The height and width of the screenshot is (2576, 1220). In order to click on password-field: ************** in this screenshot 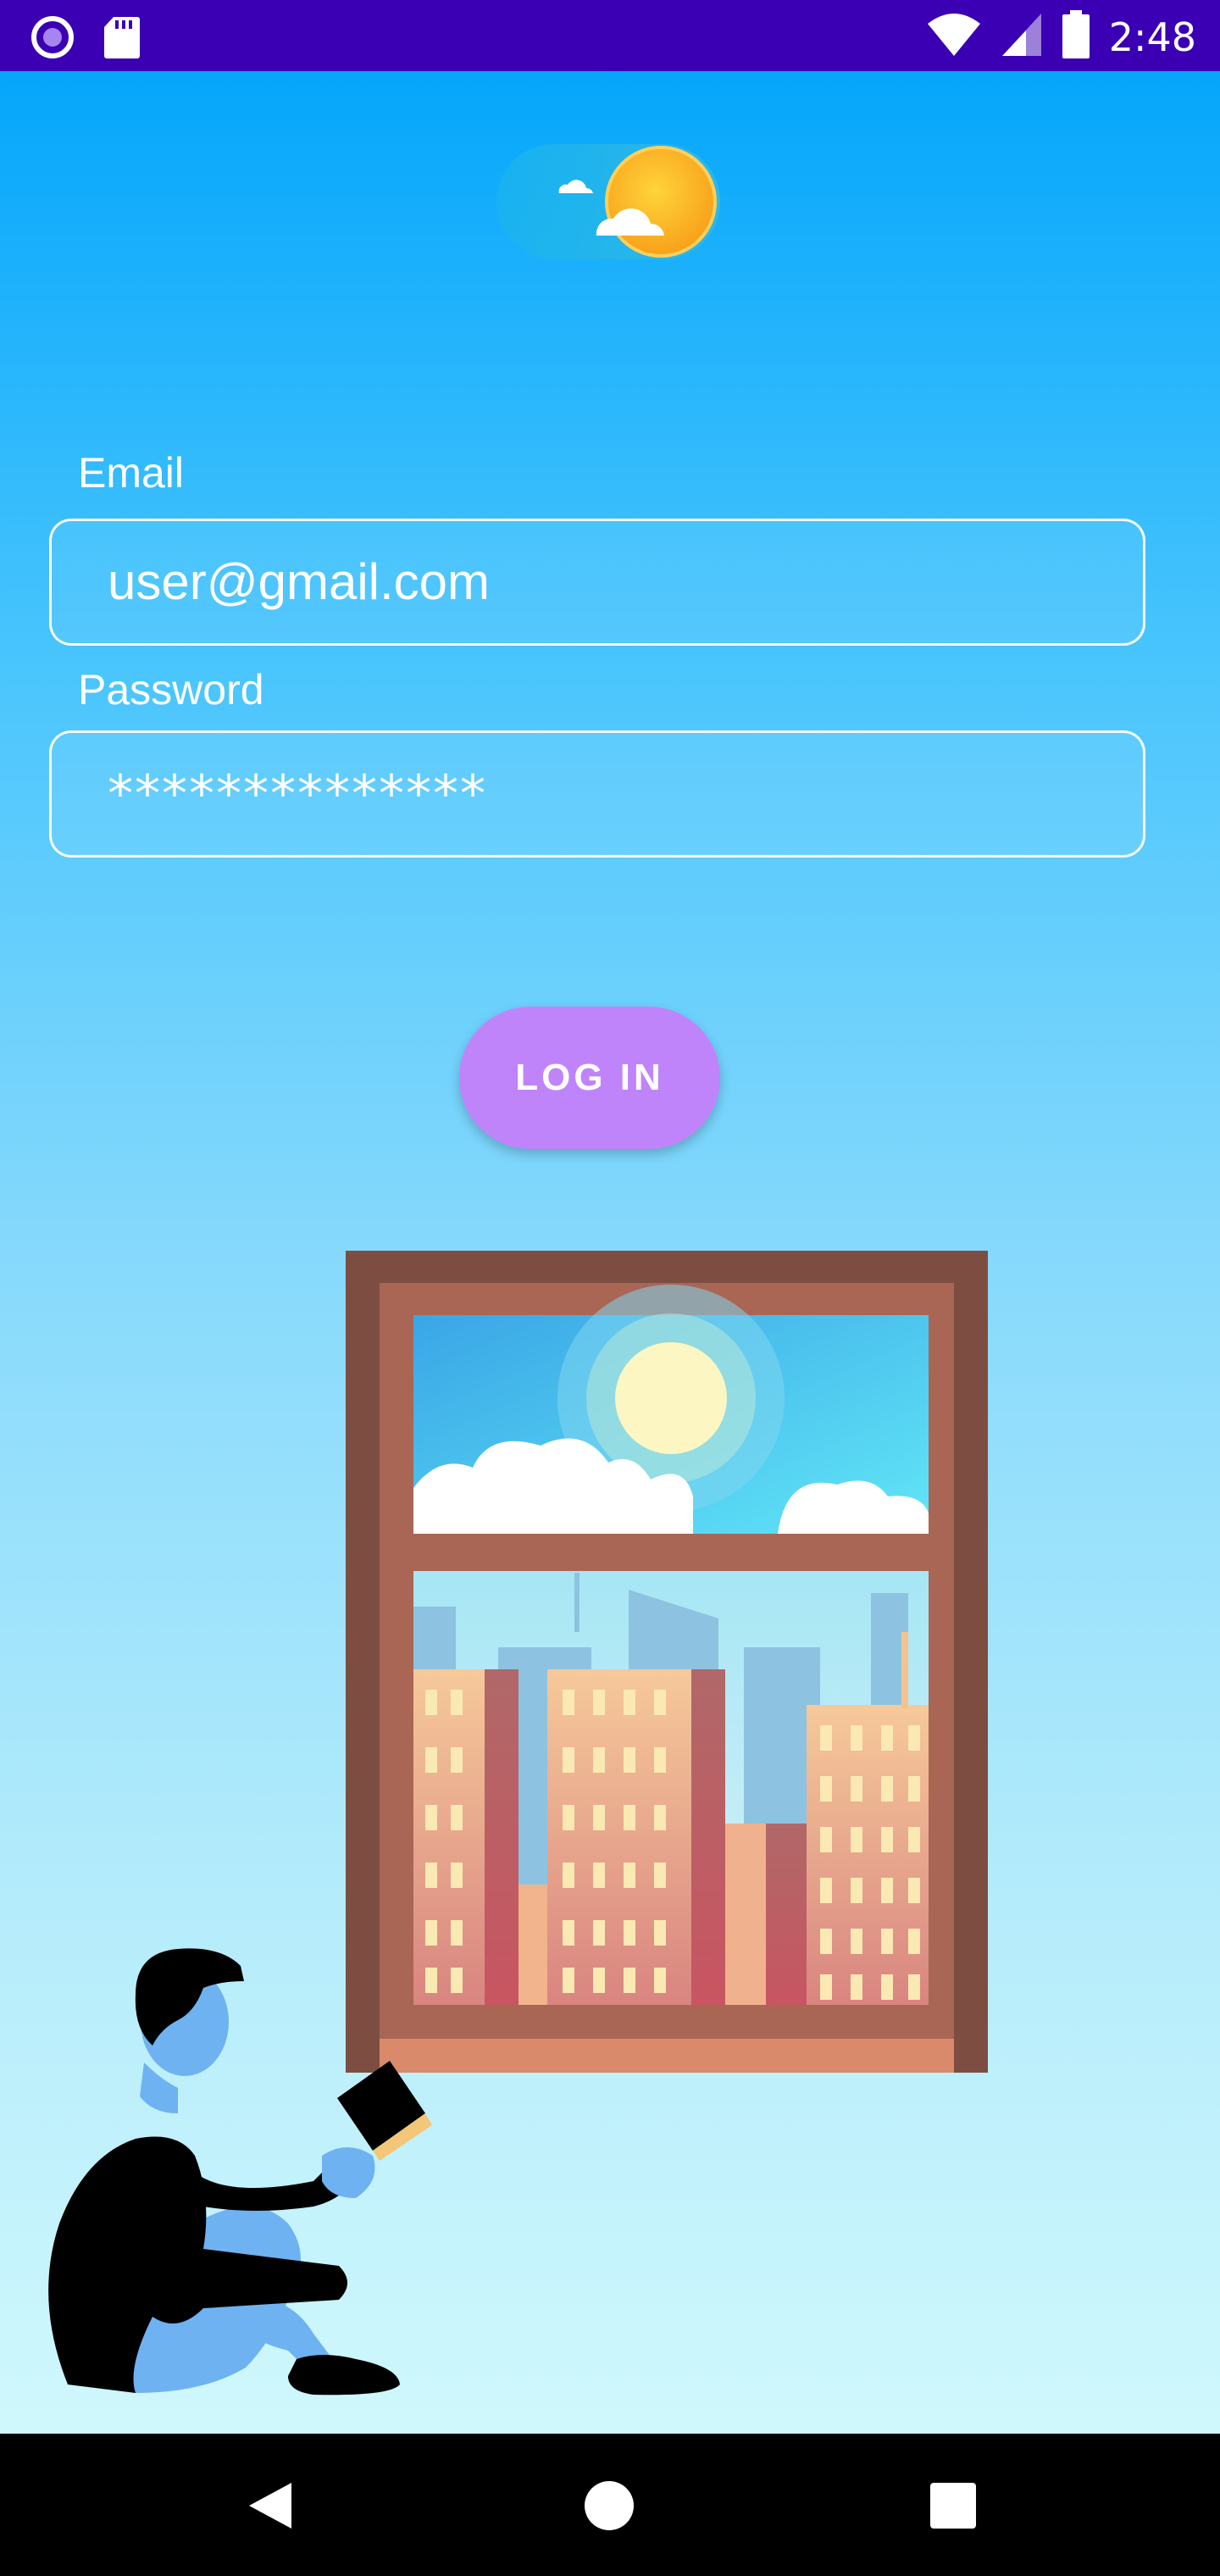, I will do `click(597, 794)`.